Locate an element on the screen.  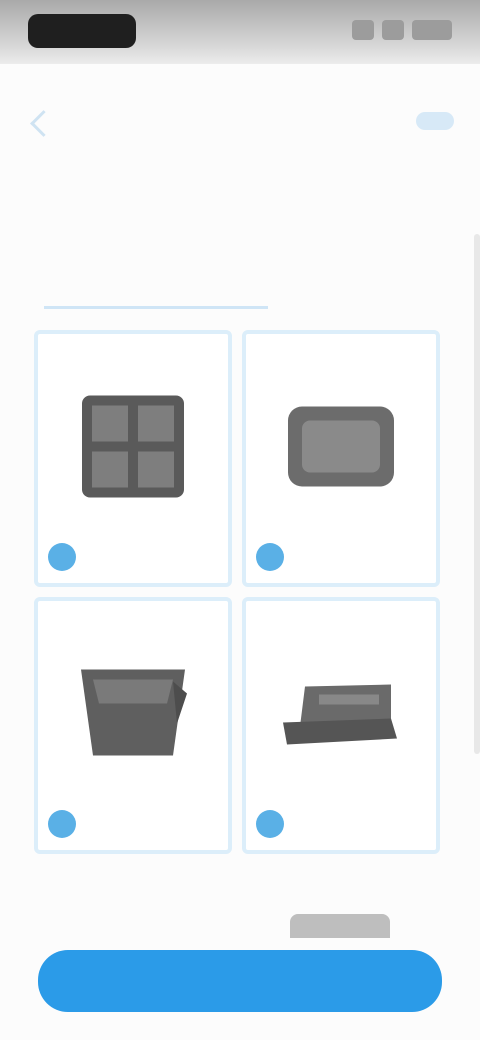
help-link is located at coordinates (435, 121).